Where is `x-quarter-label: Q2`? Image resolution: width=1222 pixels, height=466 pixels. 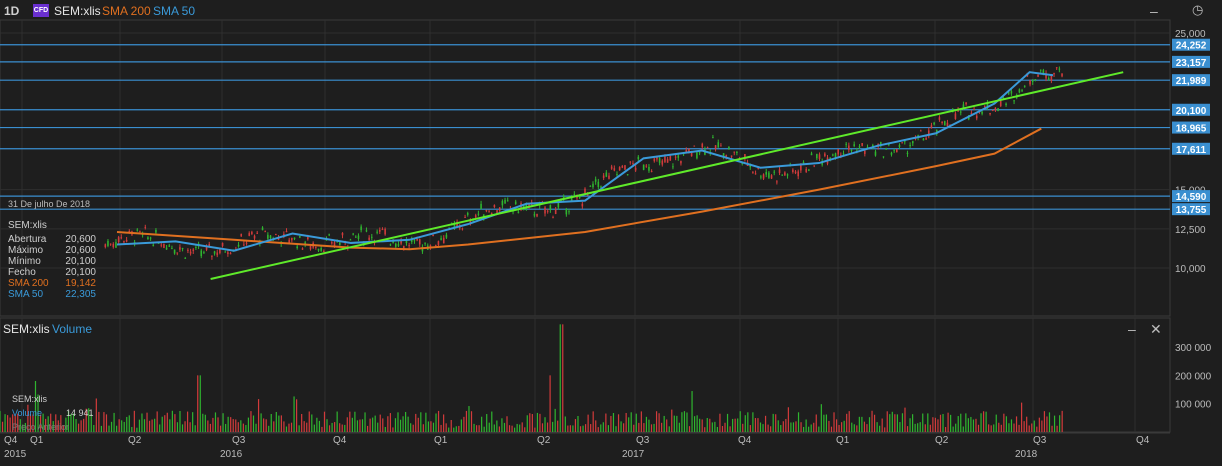 x-quarter-label: Q2 is located at coordinates (135, 440).